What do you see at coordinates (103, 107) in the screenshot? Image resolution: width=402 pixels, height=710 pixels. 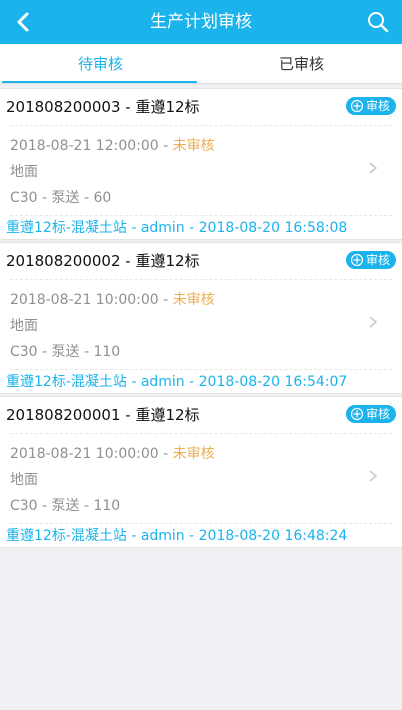 I see `plan-title: 201808200003 - 重遵12标` at bounding box center [103, 107].